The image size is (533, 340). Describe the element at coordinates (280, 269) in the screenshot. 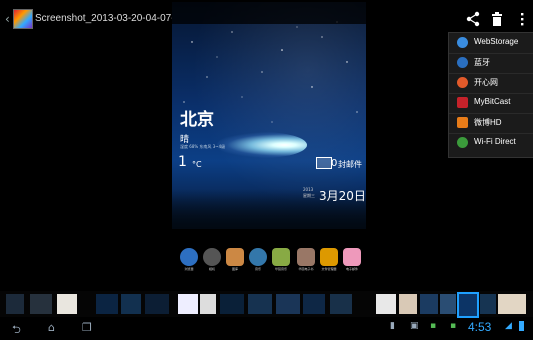

I see `app-label: 华硕音乐` at that location.